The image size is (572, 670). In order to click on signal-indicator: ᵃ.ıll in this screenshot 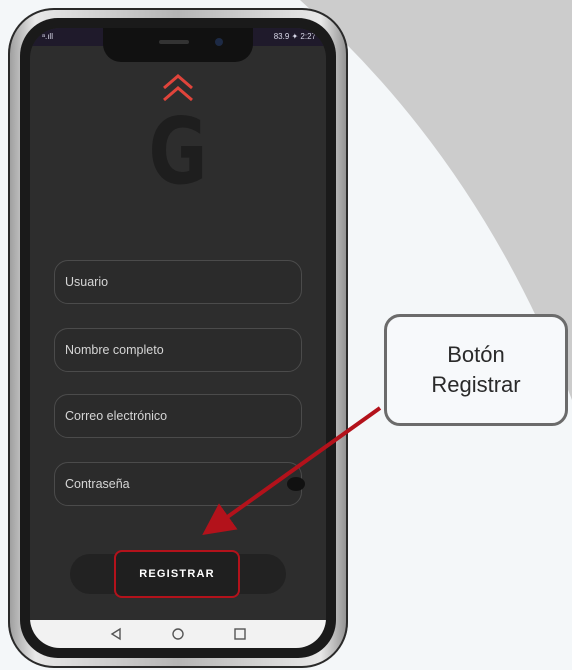, I will do `click(47, 36)`.